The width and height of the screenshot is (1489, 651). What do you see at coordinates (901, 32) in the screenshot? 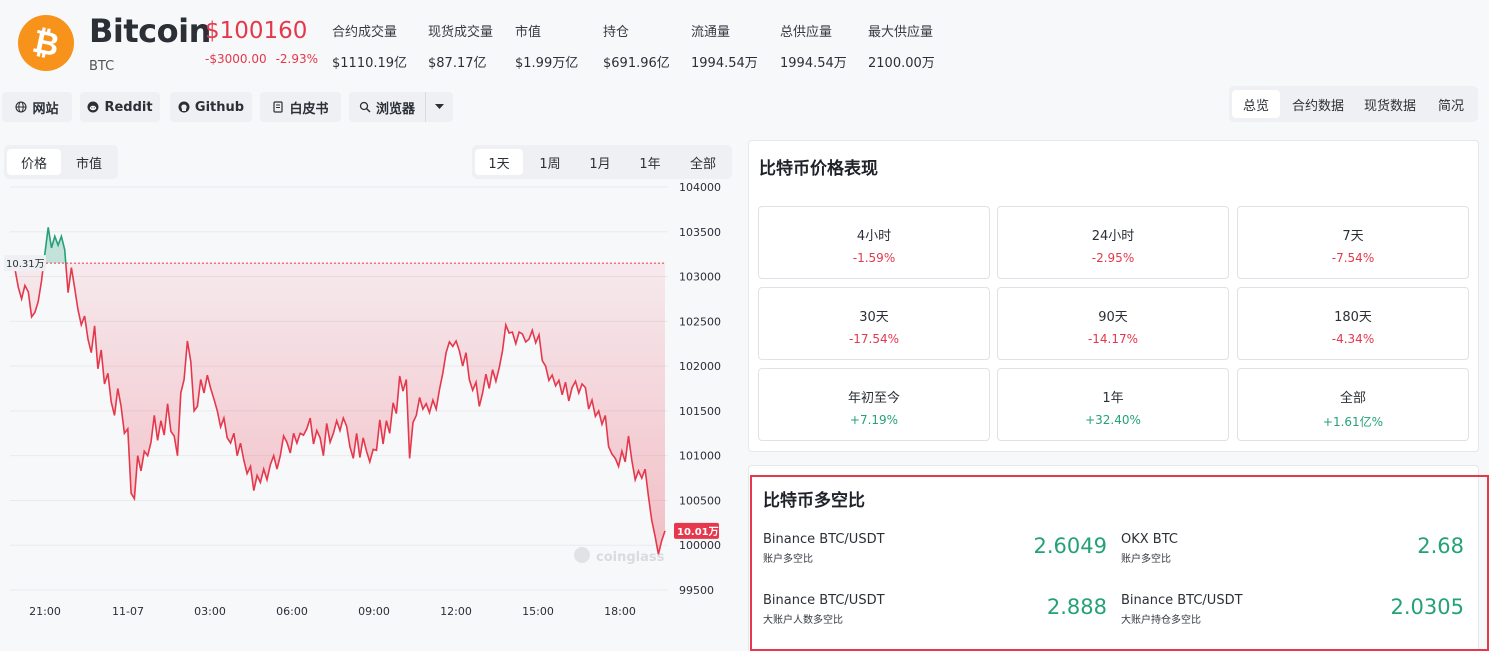
I see `stat-label: 最大供应量` at bounding box center [901, 32].